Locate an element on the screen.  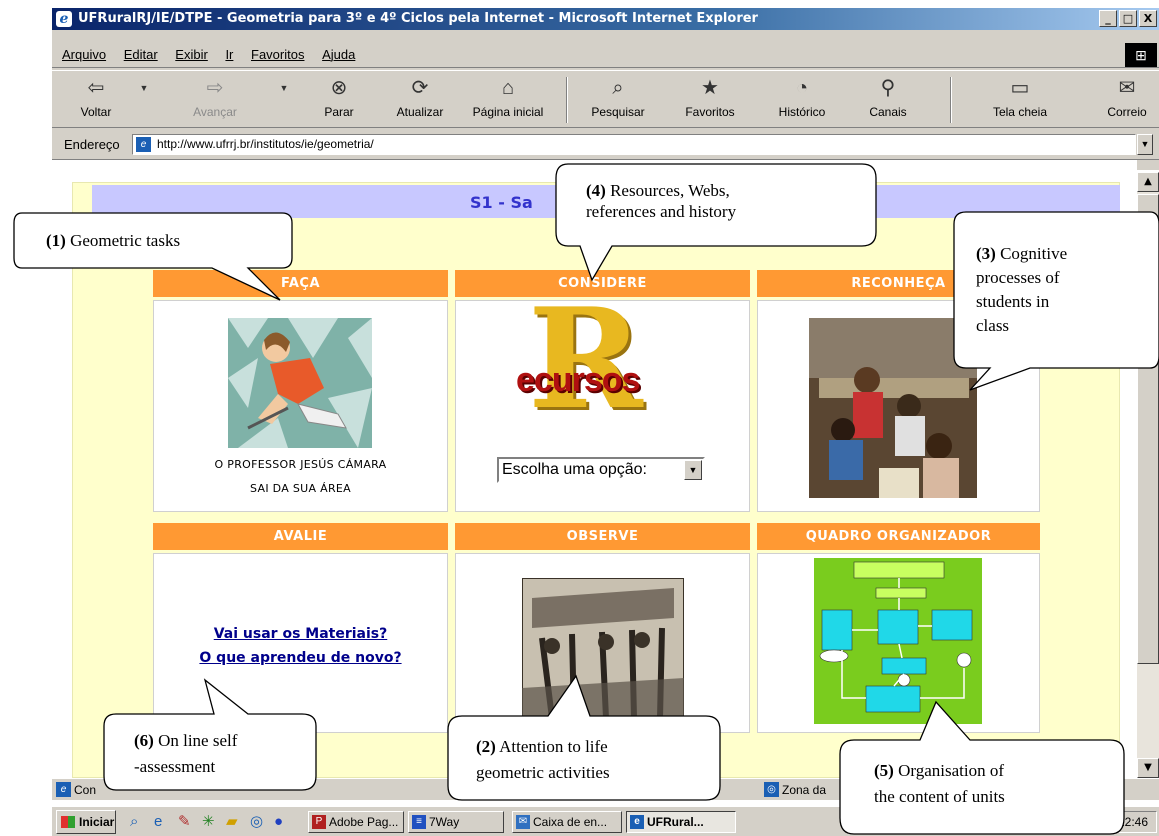
stop-label: Parar is located at coordinates (339, 112).